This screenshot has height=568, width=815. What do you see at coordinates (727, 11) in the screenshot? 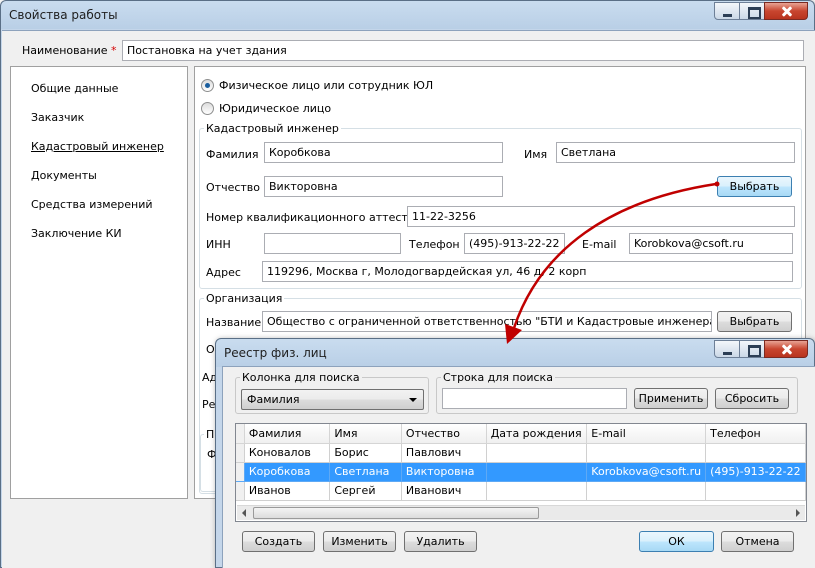
I see `minimize-icon` at bounding box center [727, 11].